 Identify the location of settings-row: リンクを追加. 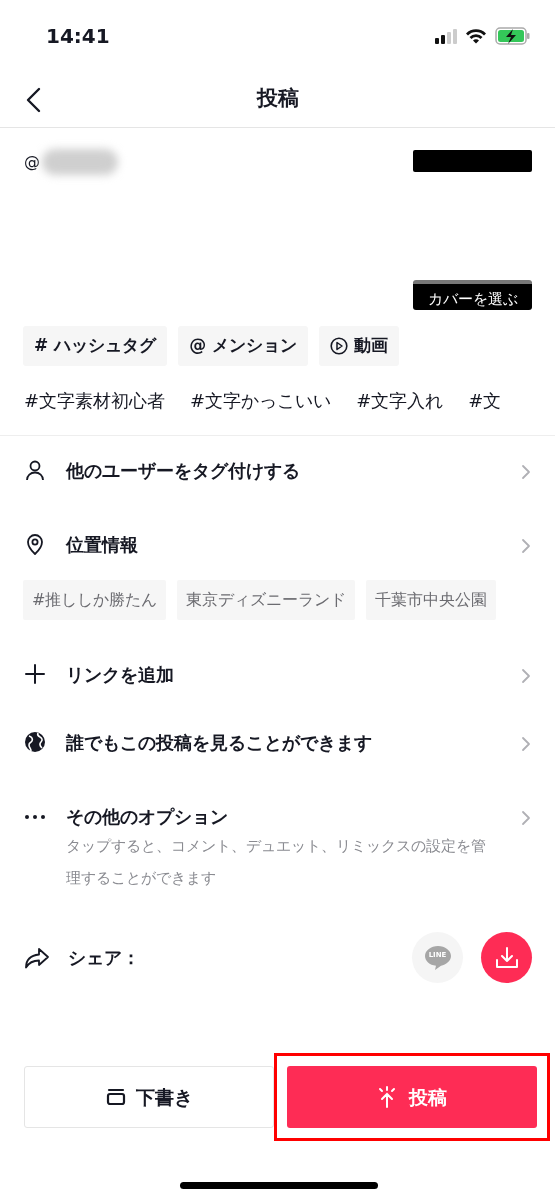
(277, 663).